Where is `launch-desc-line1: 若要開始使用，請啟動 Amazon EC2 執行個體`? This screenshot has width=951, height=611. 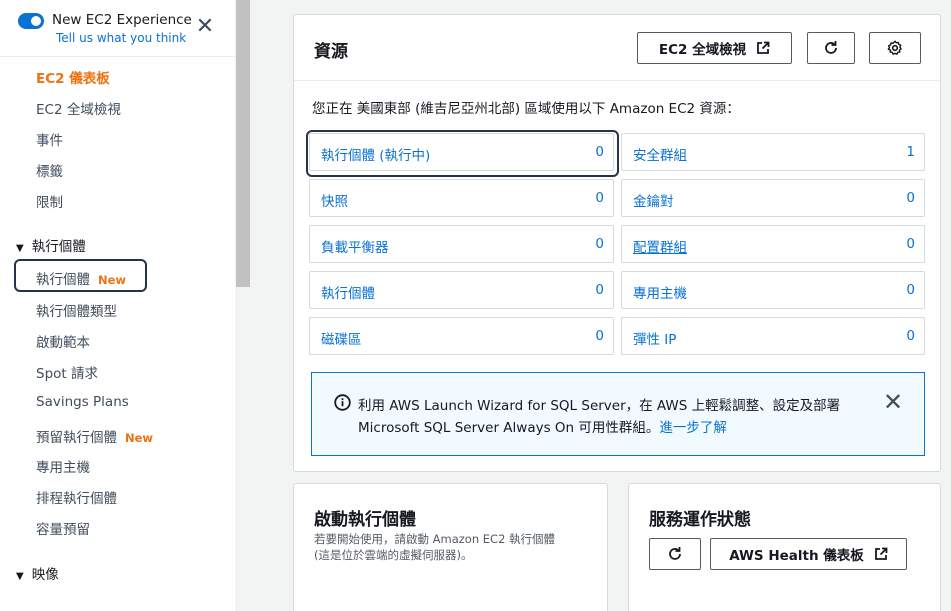 launch-desc-line1: 若要開始使用，請啟動 Amazon EC2 執行個體 is located at coordinates (435, 539).